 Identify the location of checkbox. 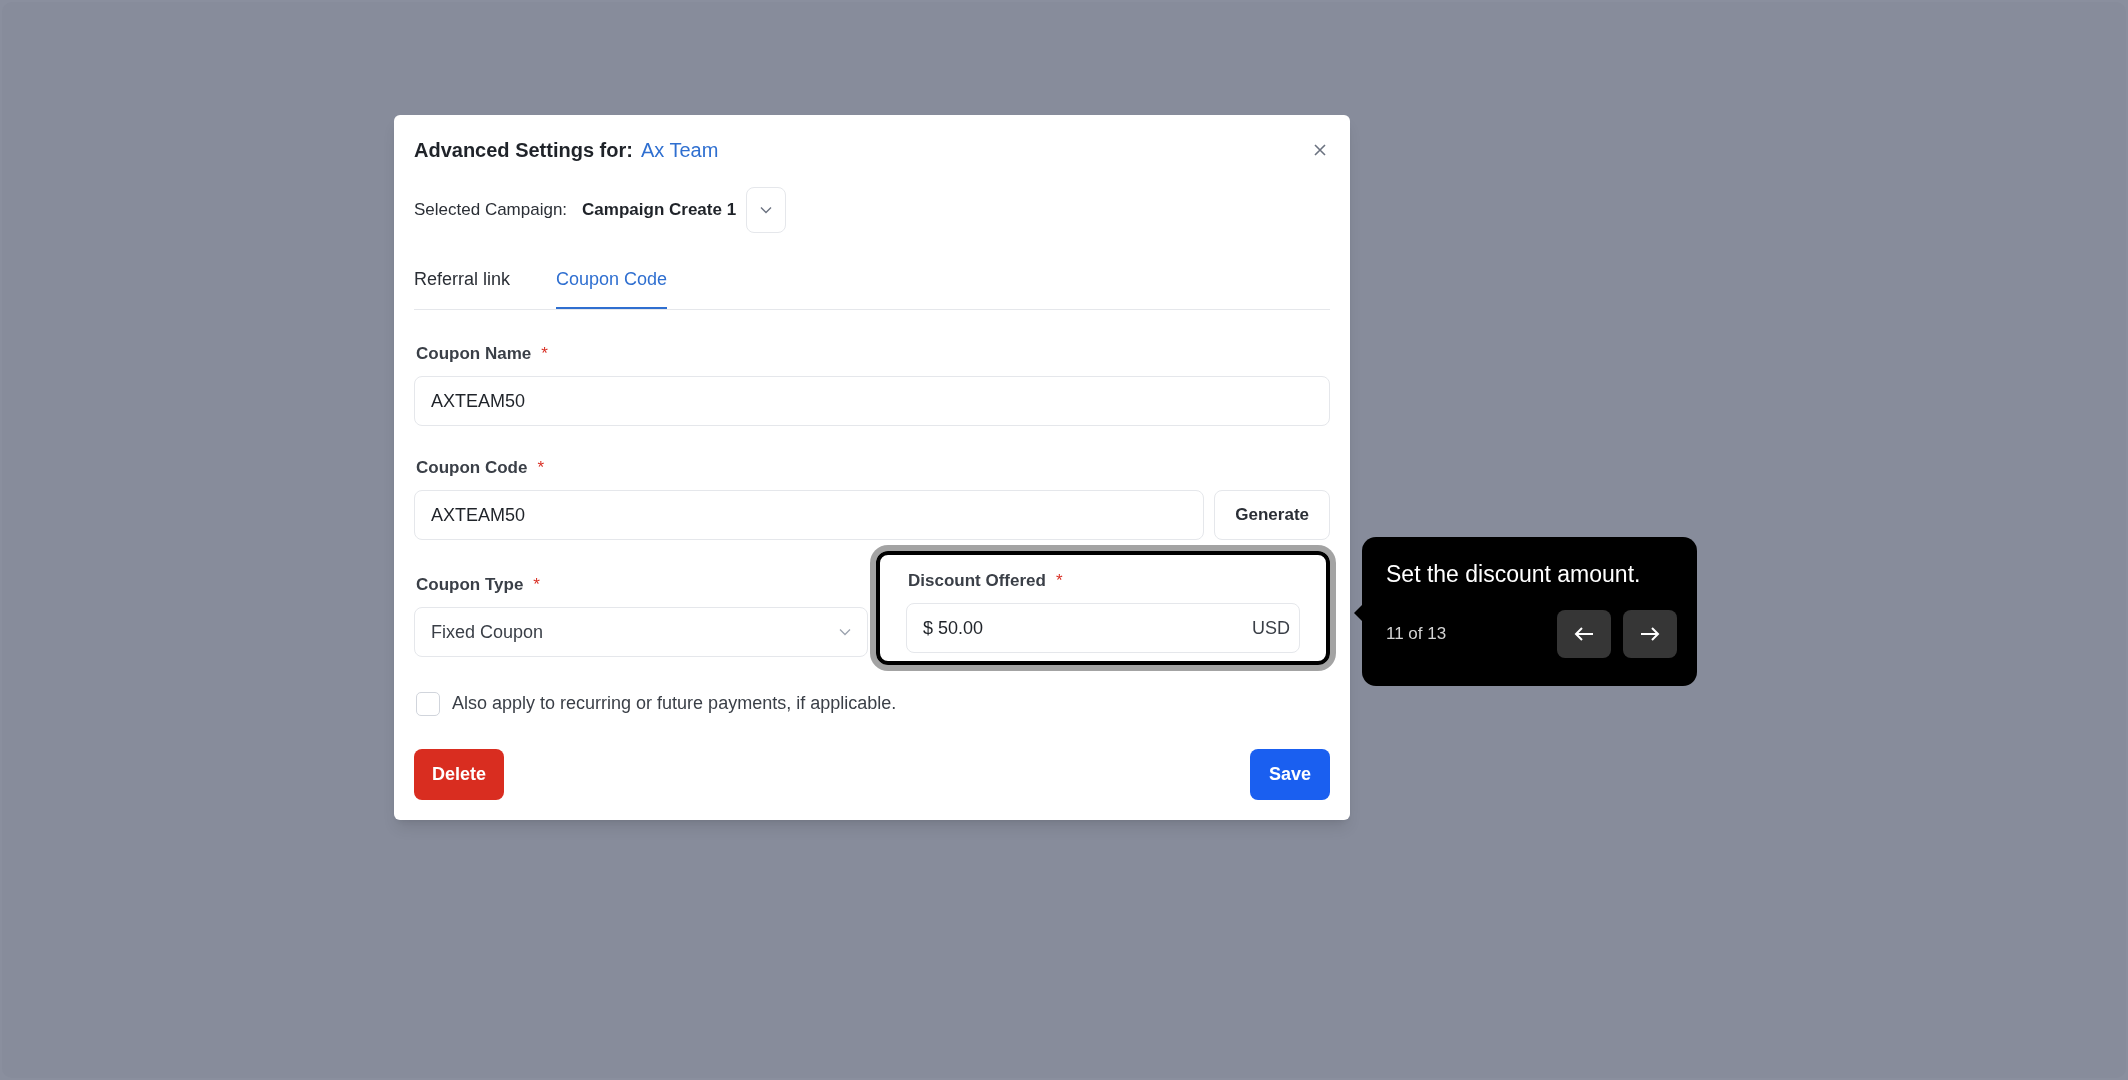
(428, 703).